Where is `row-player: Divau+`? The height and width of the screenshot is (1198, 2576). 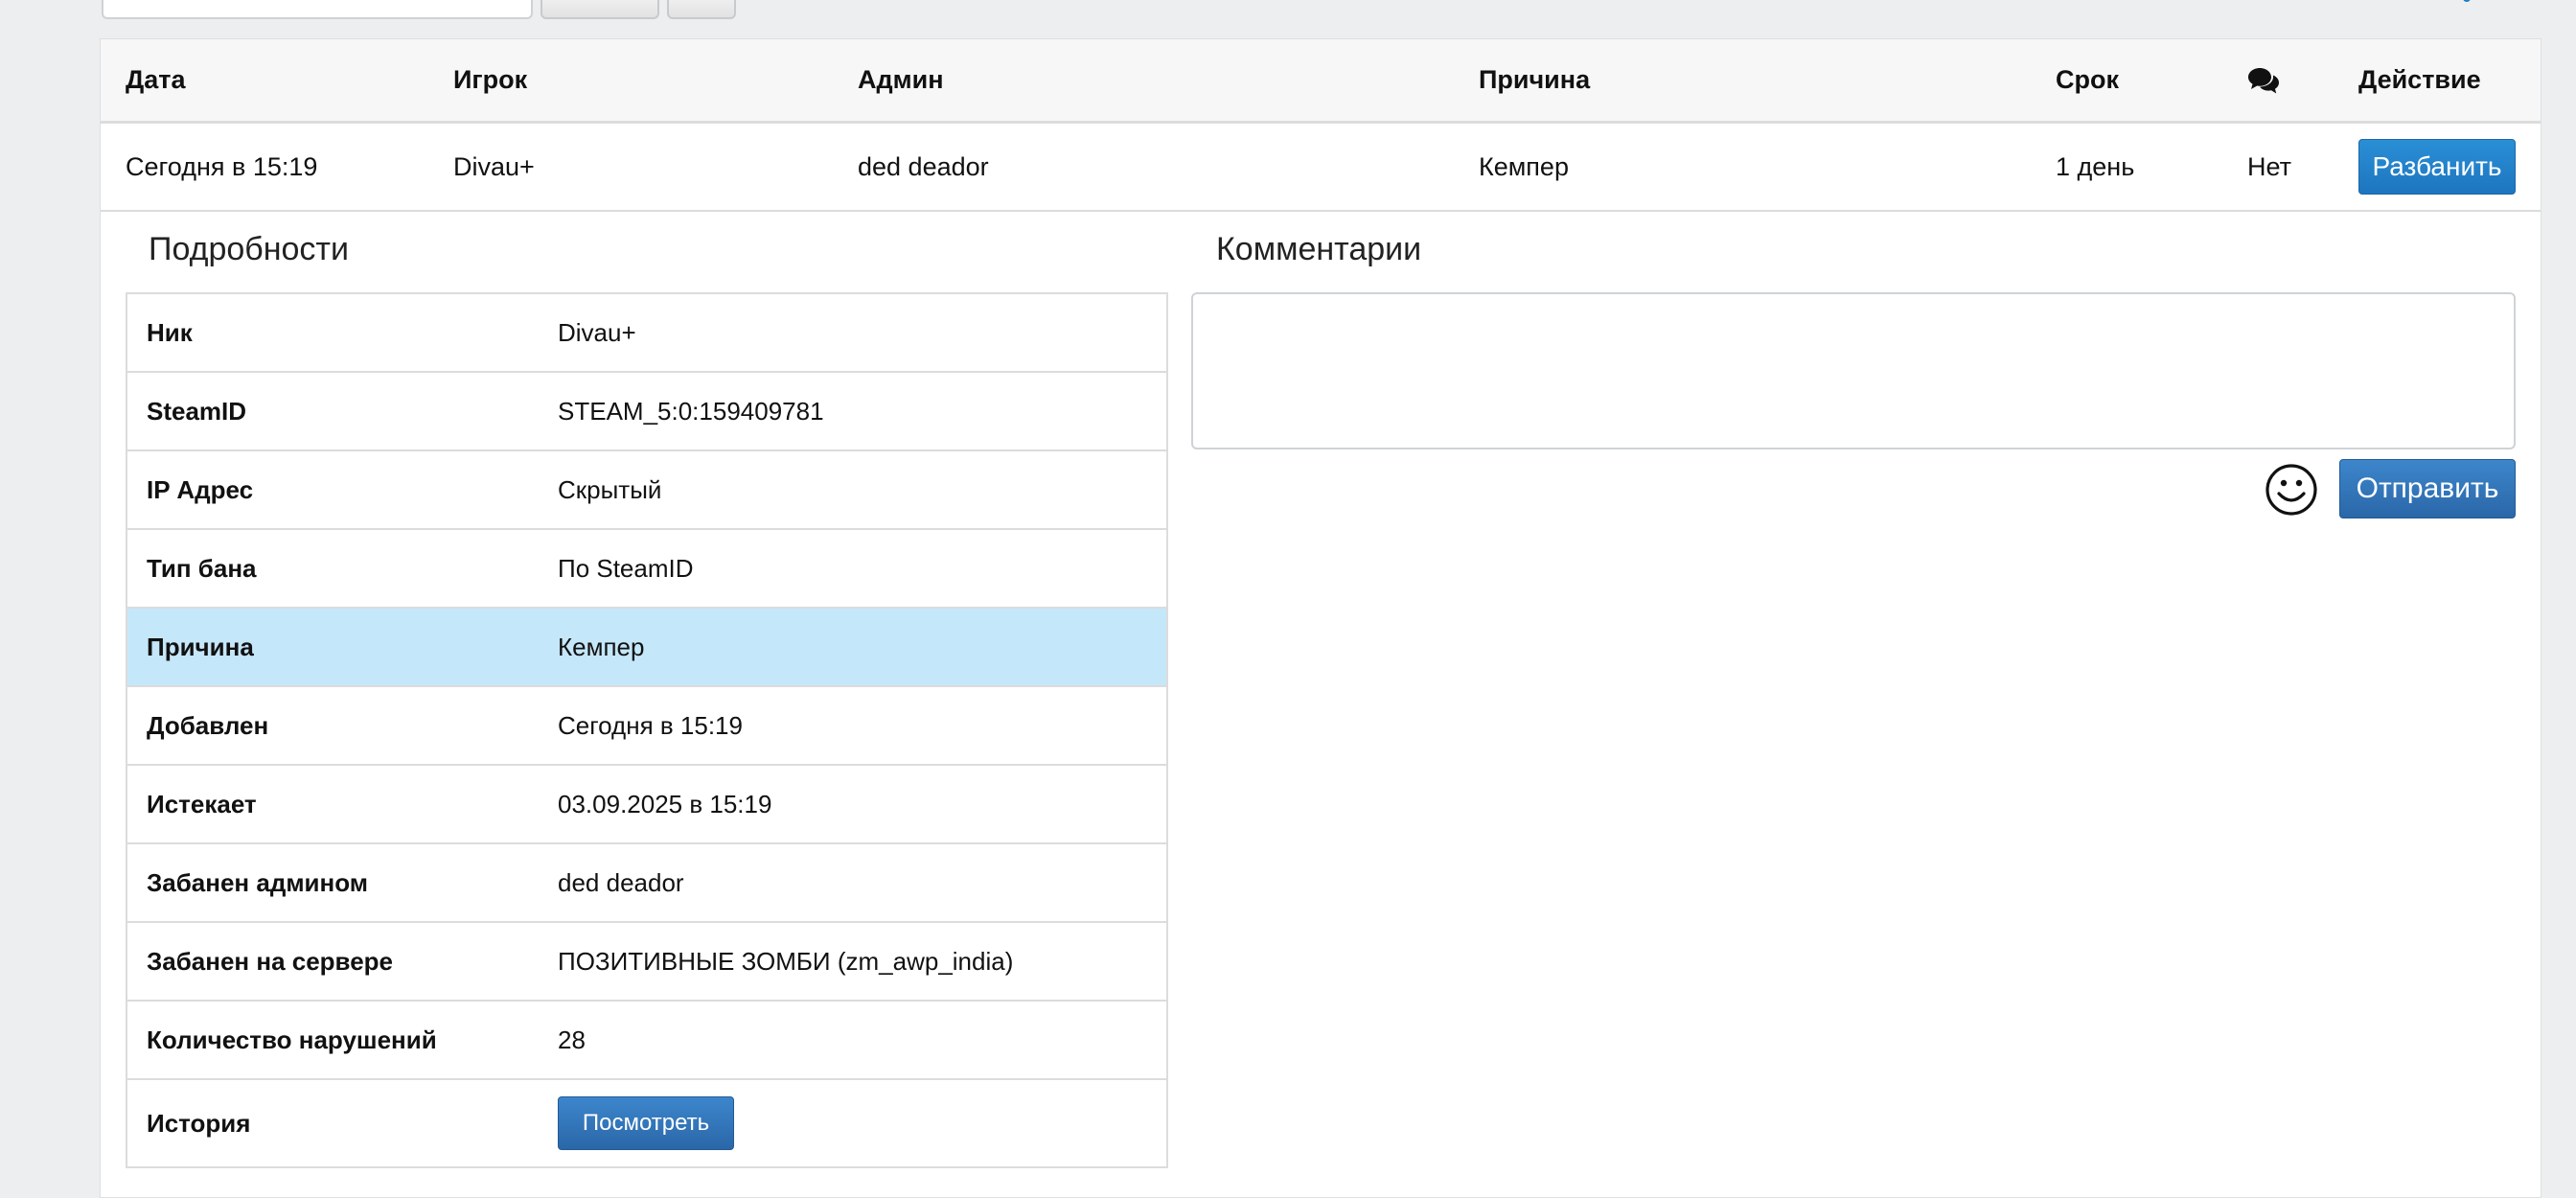
row-player: Divau+ is located at coordinates (494, 166).